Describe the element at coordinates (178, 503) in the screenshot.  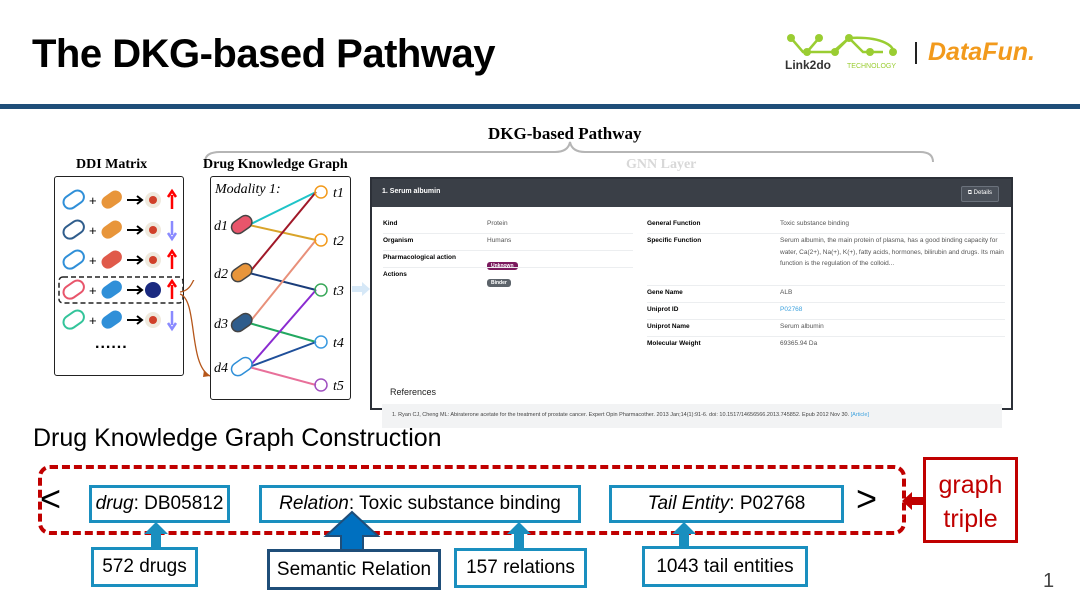
I see `drug-value: : DB05812` at that location.